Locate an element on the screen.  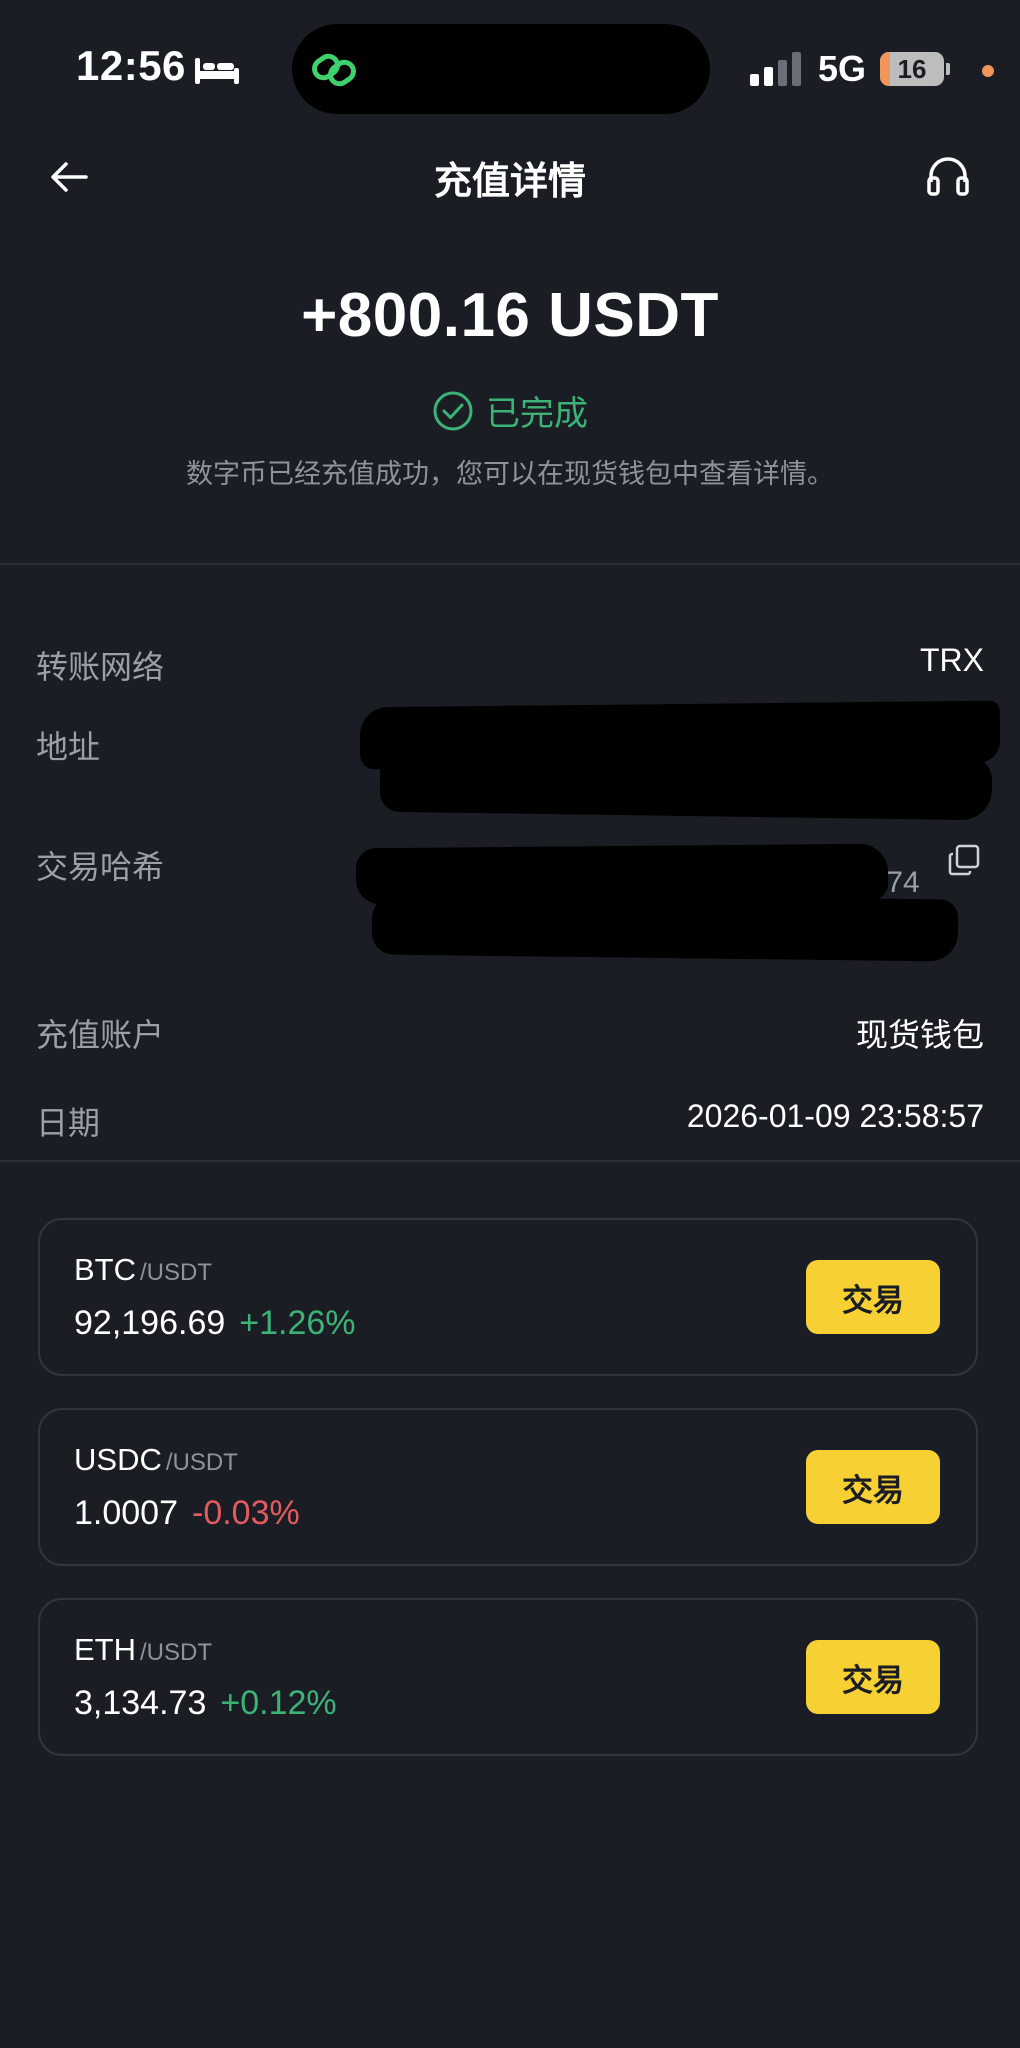
market-card-btc: BTC/USDT 92,196.69 +1.26% 交易 is located at coordinates (508, 1297).